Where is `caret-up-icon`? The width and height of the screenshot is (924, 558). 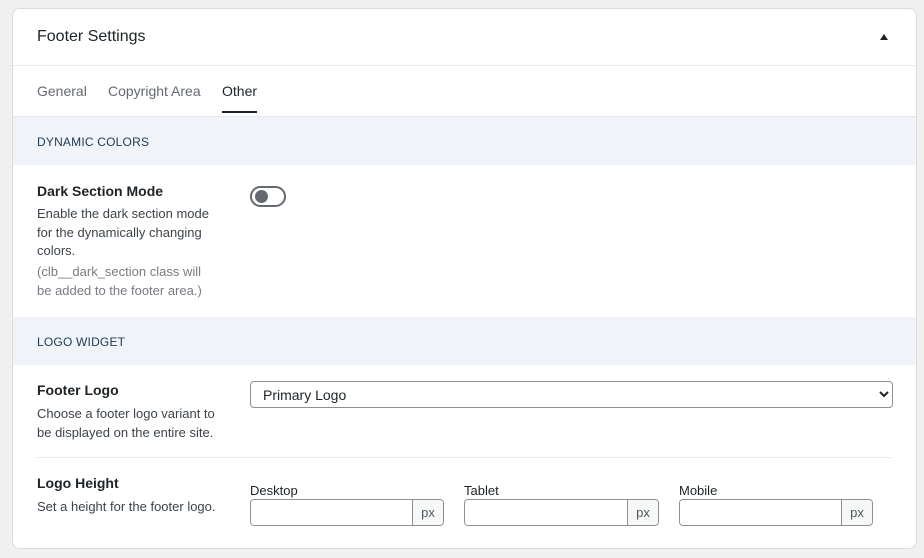 caret-up-icon is located at coordinates (884, 37).